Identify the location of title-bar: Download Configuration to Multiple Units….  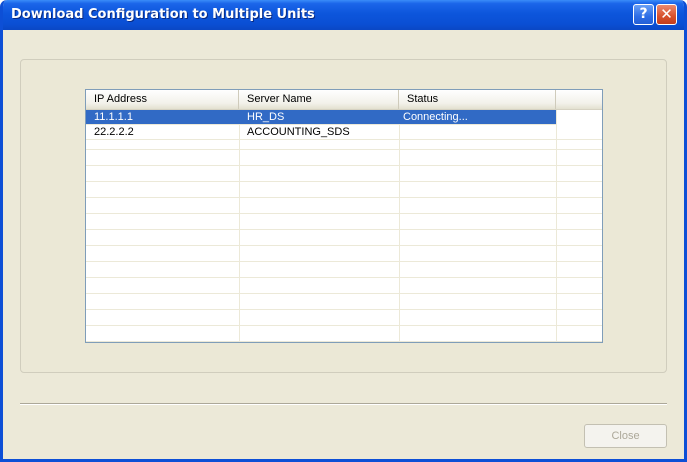
(343, 15).